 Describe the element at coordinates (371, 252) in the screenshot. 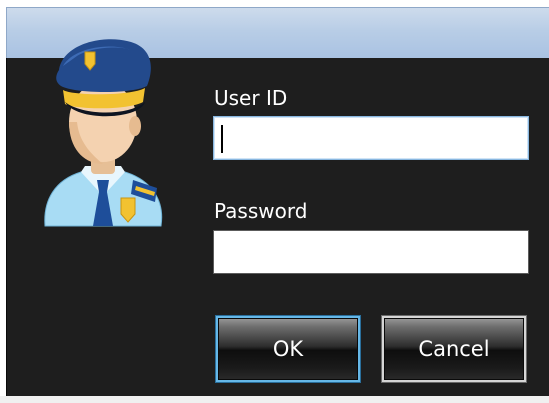

I see `password-input` at that location.